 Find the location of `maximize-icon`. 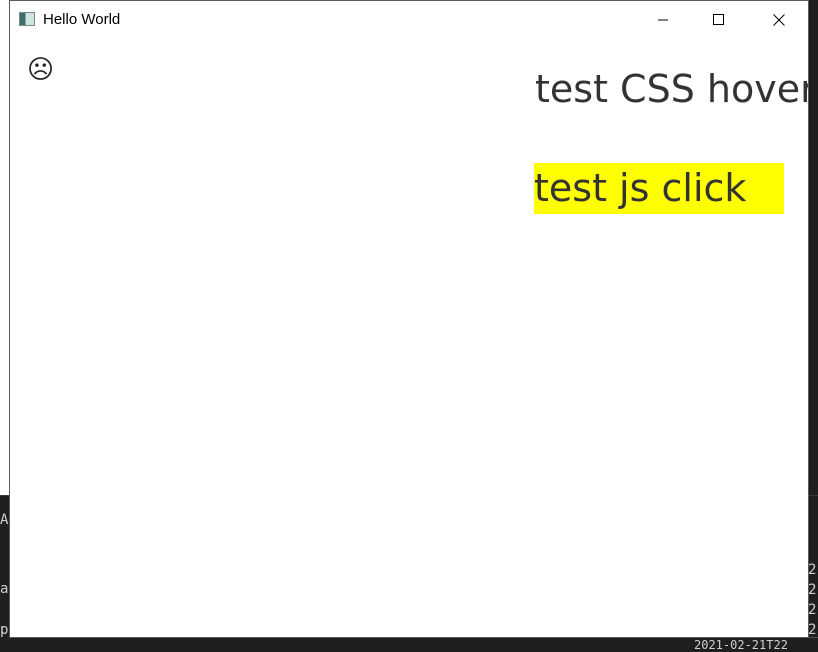

maximize-icon is located at coordinates (718, 19).